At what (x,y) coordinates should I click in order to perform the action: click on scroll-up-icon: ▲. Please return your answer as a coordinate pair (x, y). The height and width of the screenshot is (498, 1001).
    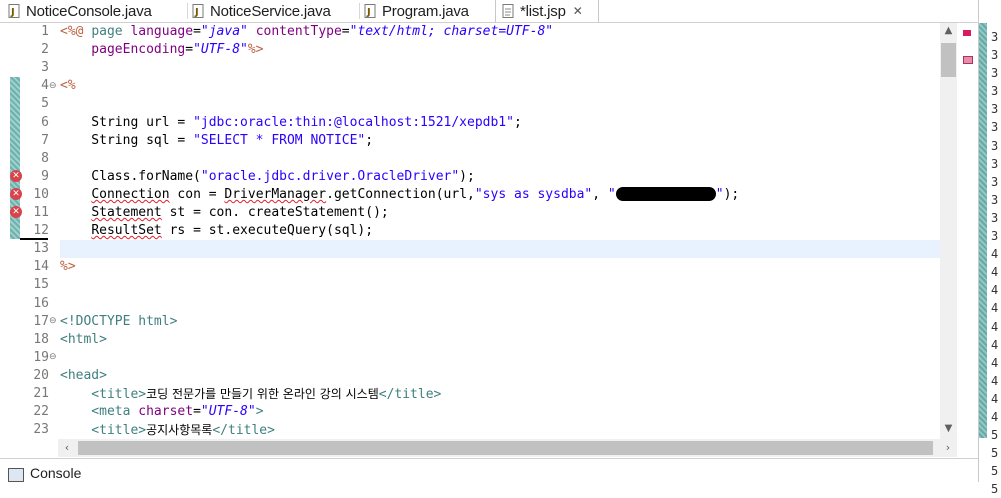
    Looking at the image, I should click on (948, 31).